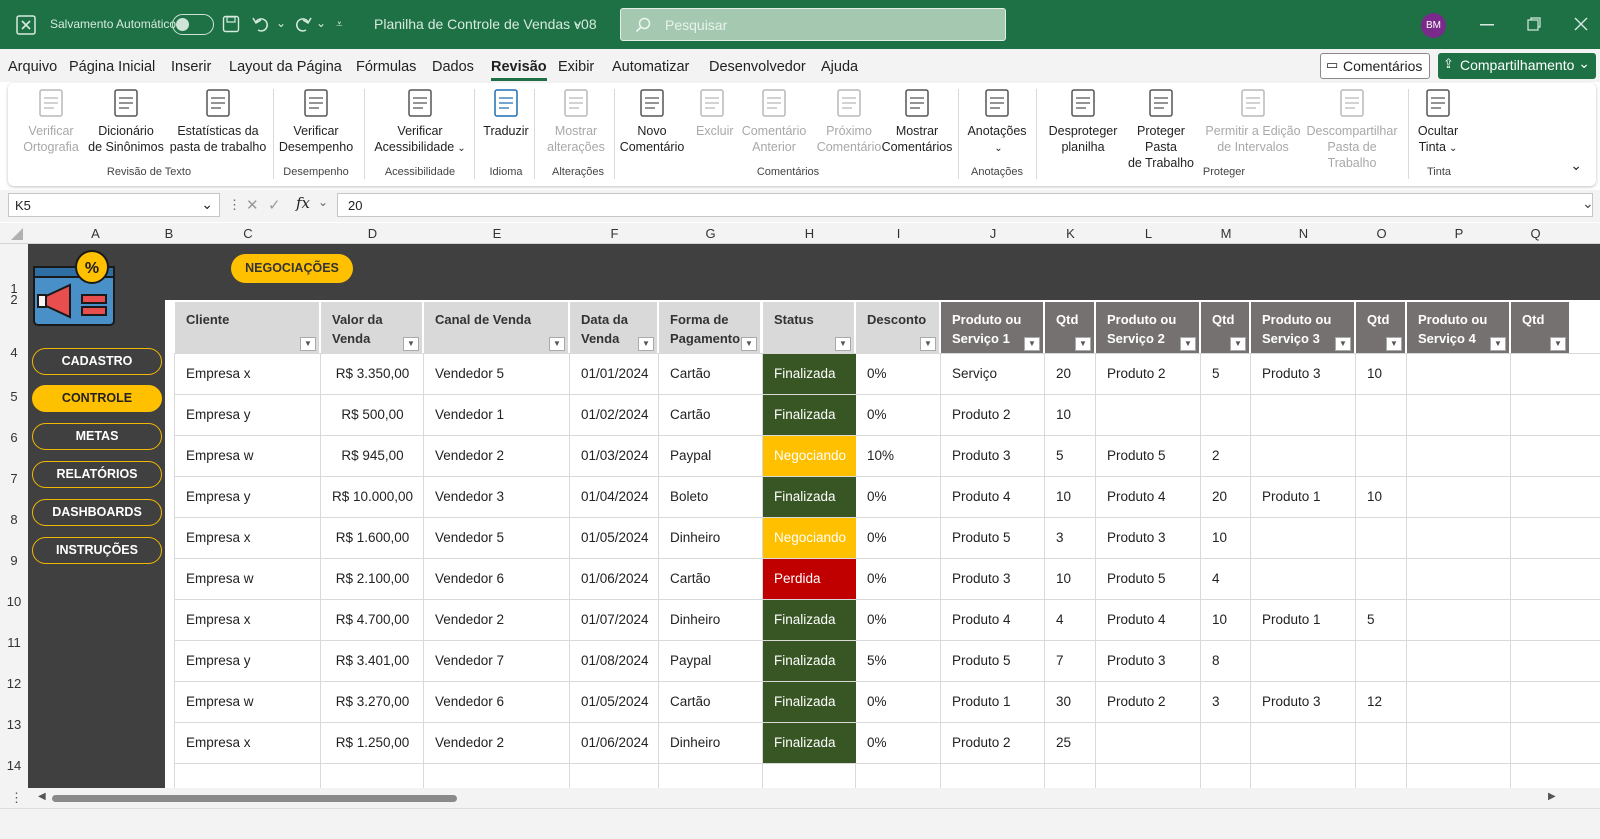 The height and width of the screenshot is (839, 1600). Describe the element at coordinates (614, 497) in the screenshot. I see `table-cell: 01/04/2024` at that location.